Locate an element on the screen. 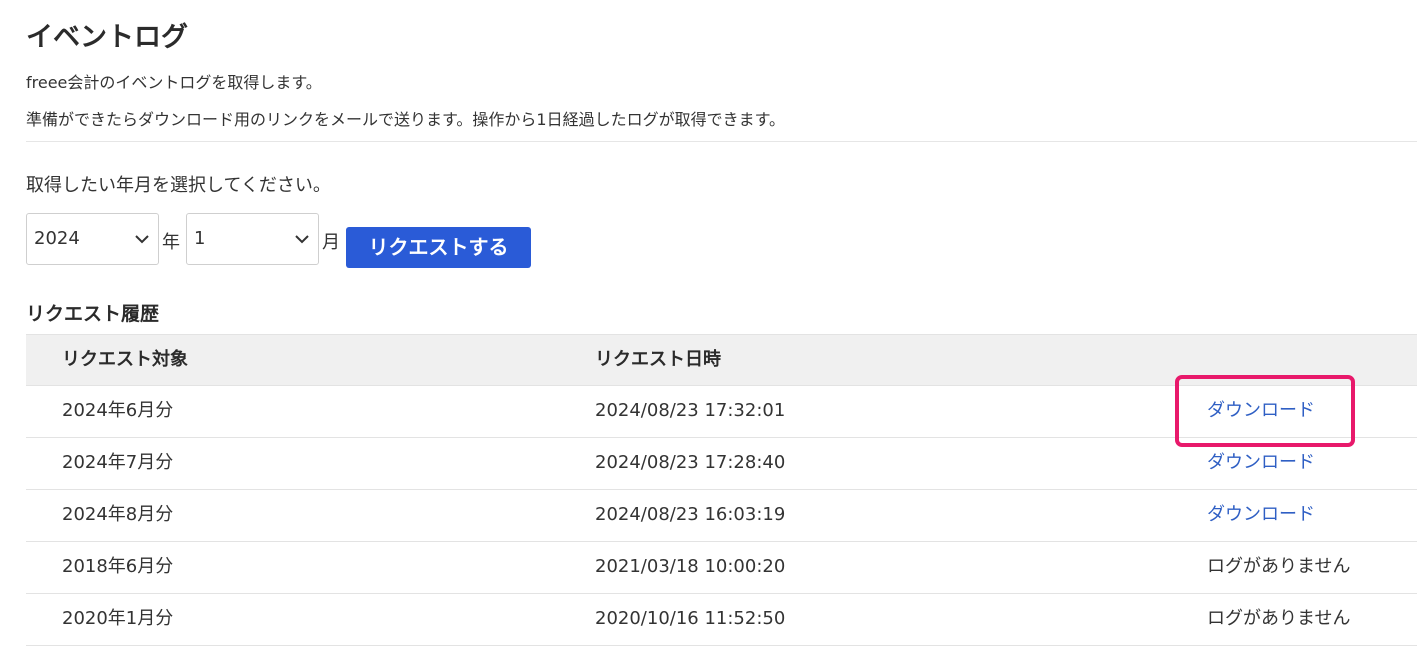 The width and height of the screenshot is (1417, 668). month-unit-label: 月 is located at coordinates (331, 242).